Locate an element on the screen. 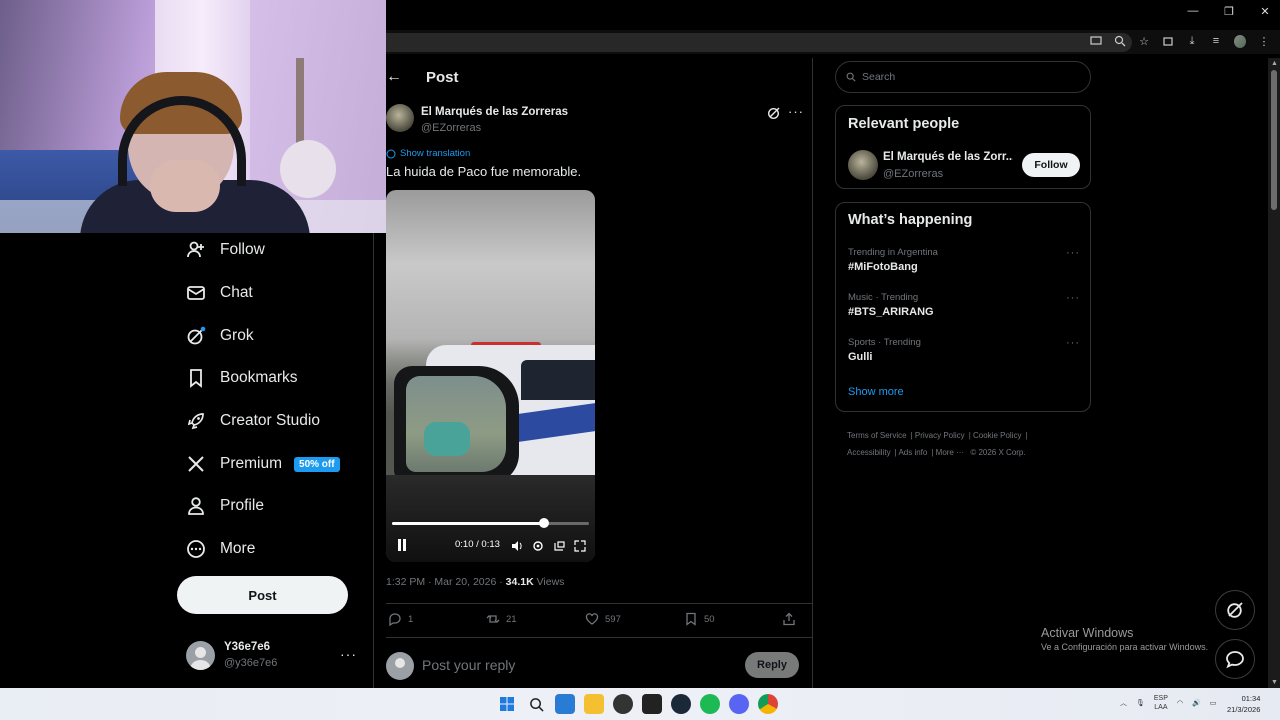  install-app-icon is located at coordinates (1096, 41).